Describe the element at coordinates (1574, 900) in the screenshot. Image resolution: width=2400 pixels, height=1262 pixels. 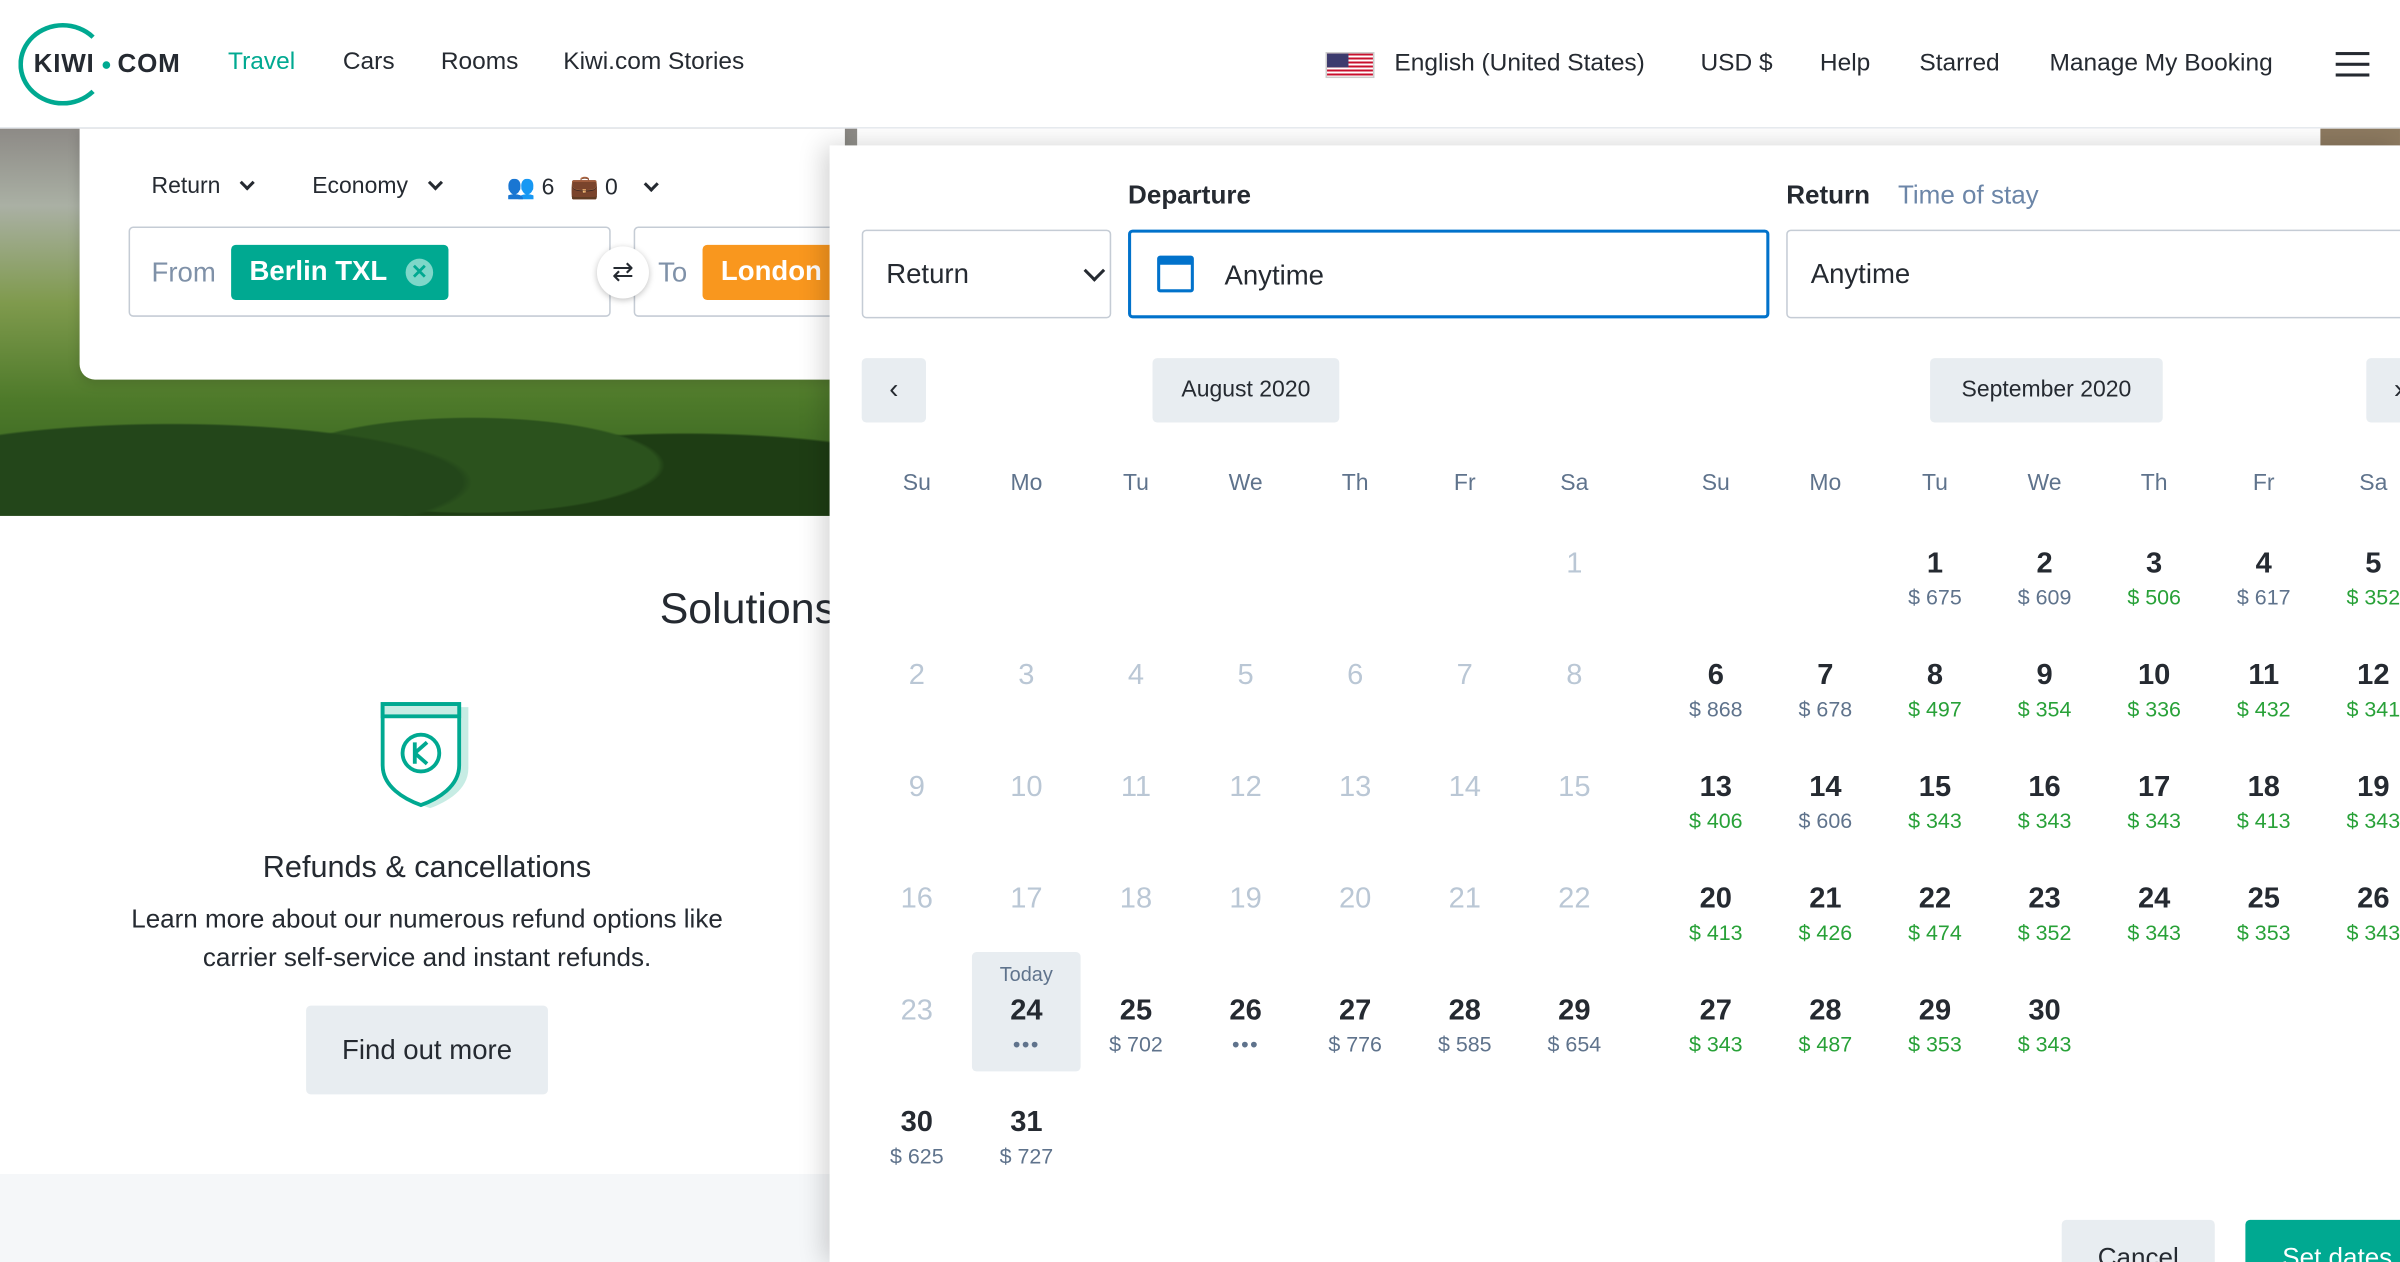
I see `calendar-day: 22` at that location.